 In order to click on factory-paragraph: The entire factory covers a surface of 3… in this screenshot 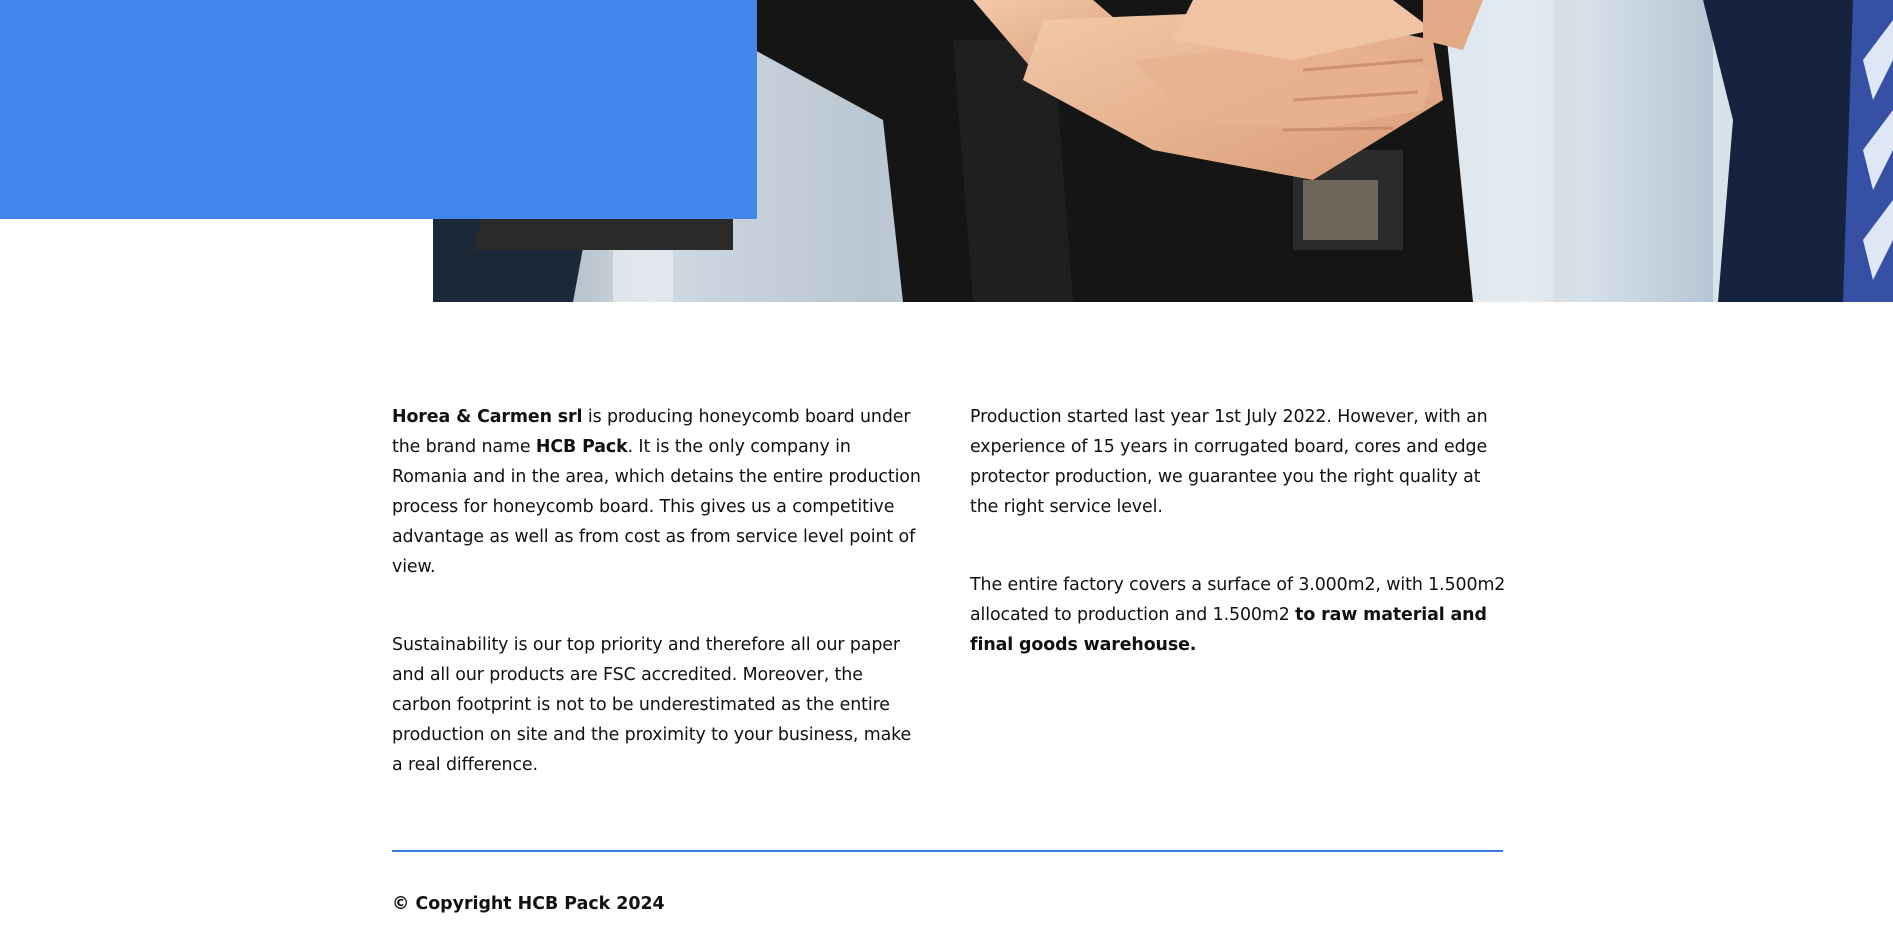, I will do `click(1240, 615)`.